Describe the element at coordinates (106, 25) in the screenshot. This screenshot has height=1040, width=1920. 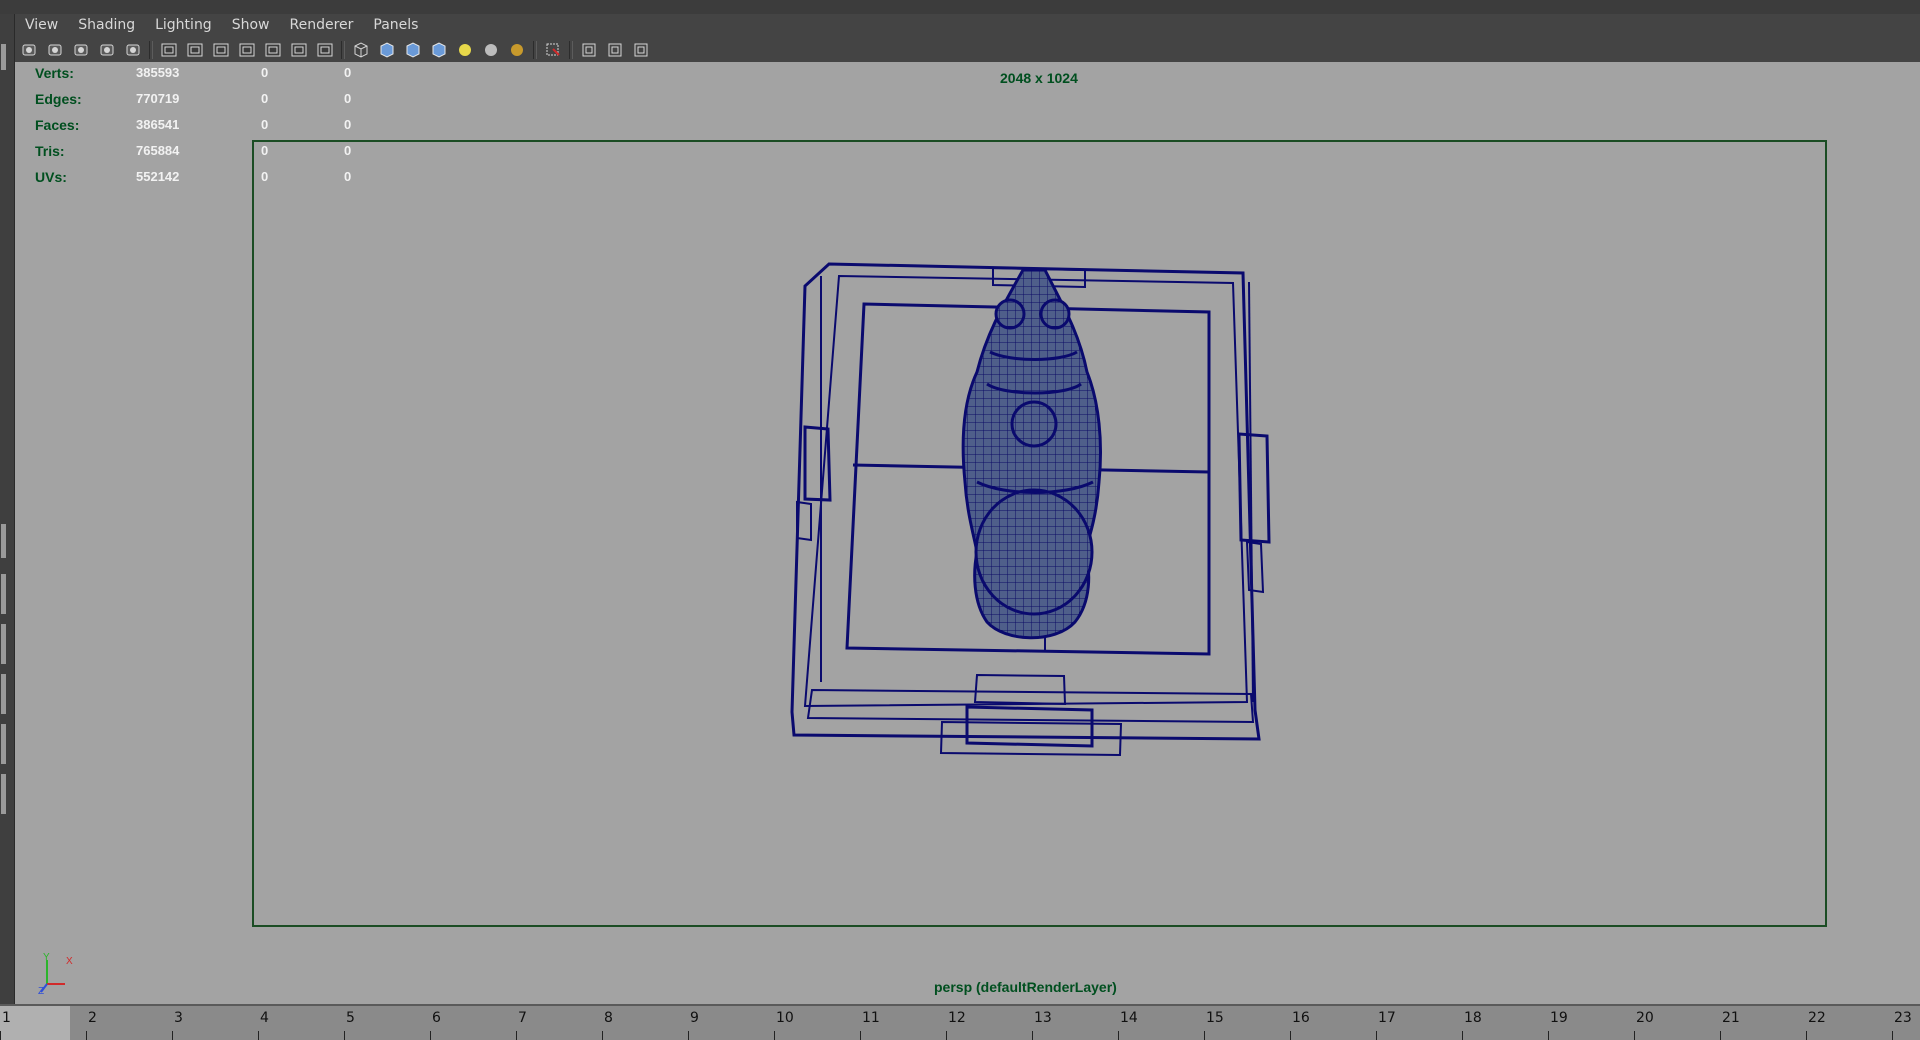
I see `menu-shading: Shading` at that location.